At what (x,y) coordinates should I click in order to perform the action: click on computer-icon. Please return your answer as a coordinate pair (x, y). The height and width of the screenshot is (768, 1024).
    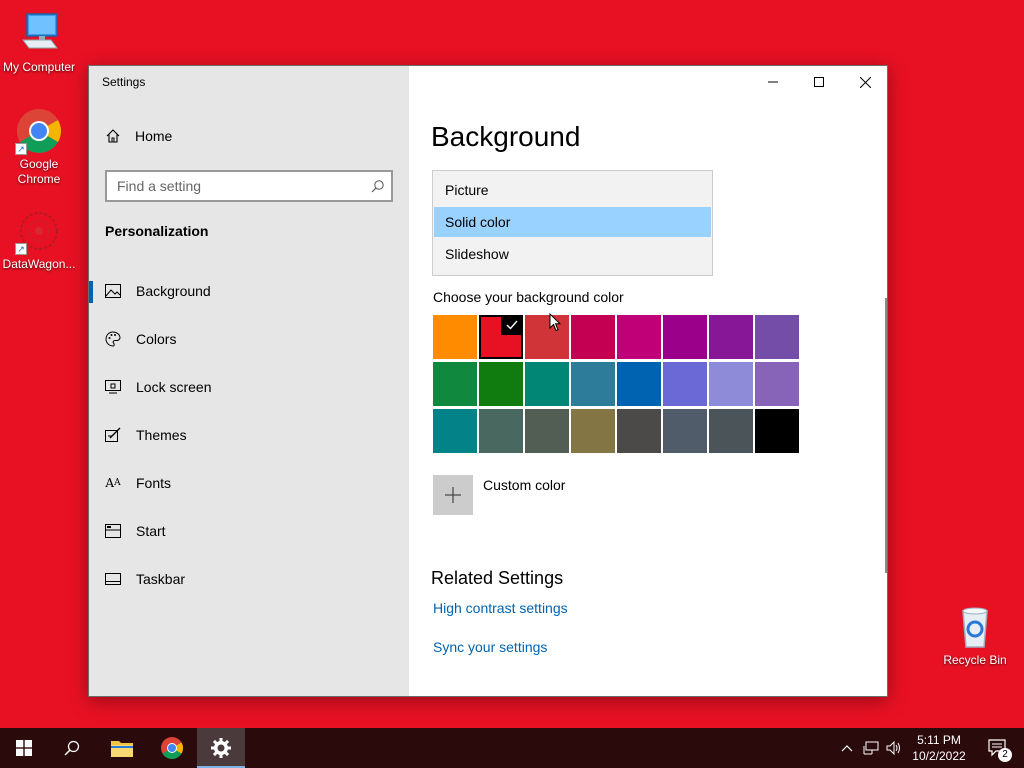
    Looking at the image, I should click on (39, 34).